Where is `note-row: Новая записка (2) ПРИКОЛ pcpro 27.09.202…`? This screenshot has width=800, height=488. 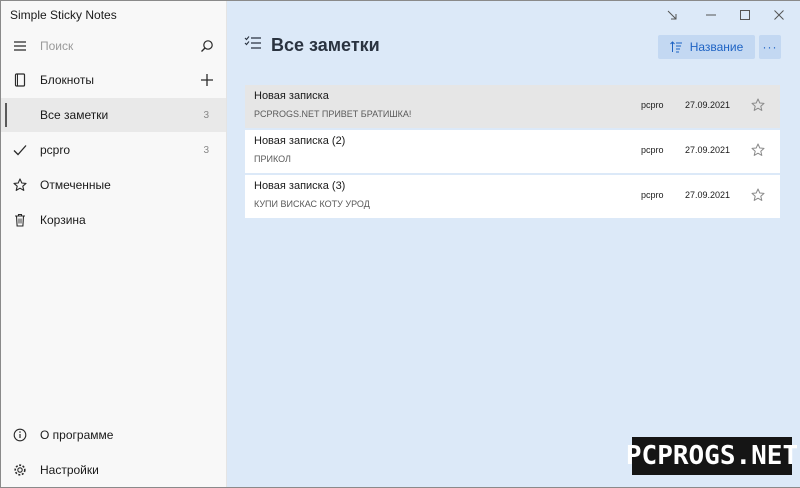 note-row: Новая записка (2) ПРИКОЛ pcpro 27.09.202… is located at coordinates (512, 151).